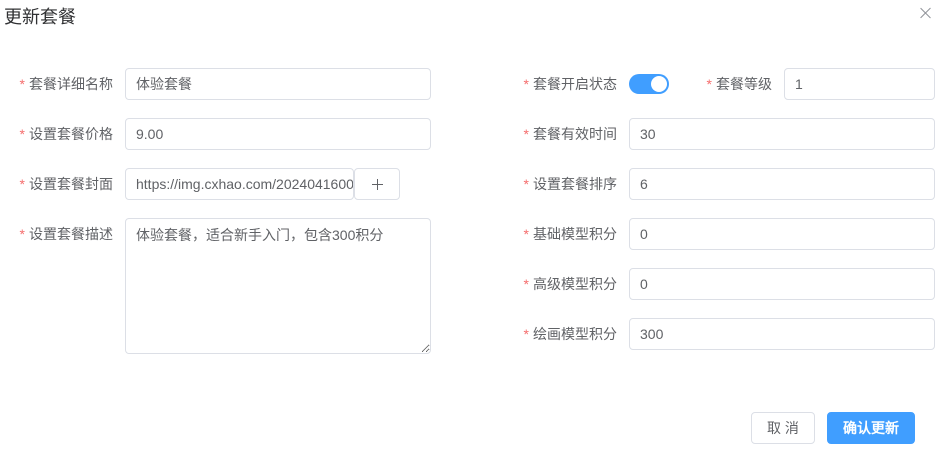 This screenshot has width=941, height=461. Describe the element at coordinates (782, 234) in the screenshot. I see `basic-points-input: 0` at that location.